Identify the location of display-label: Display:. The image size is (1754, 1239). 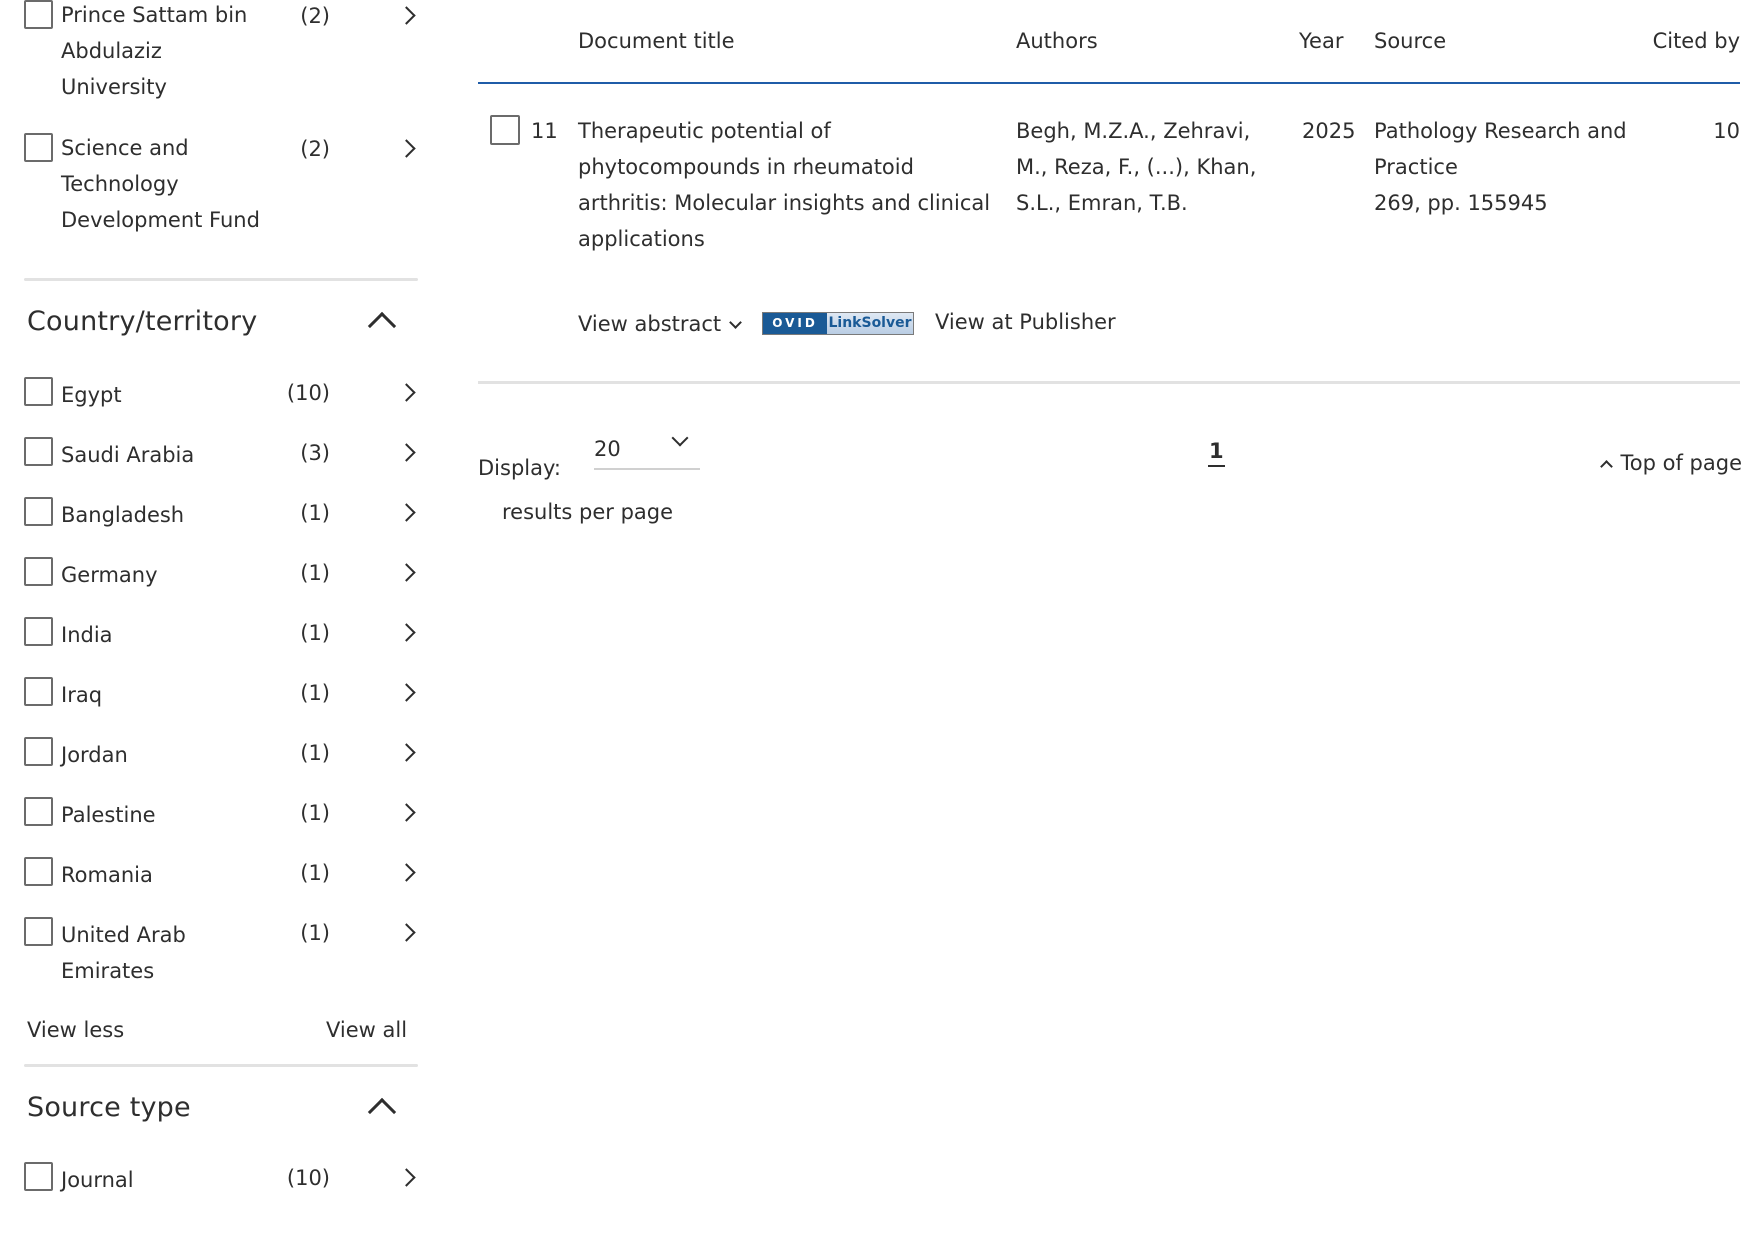
(519, 468).